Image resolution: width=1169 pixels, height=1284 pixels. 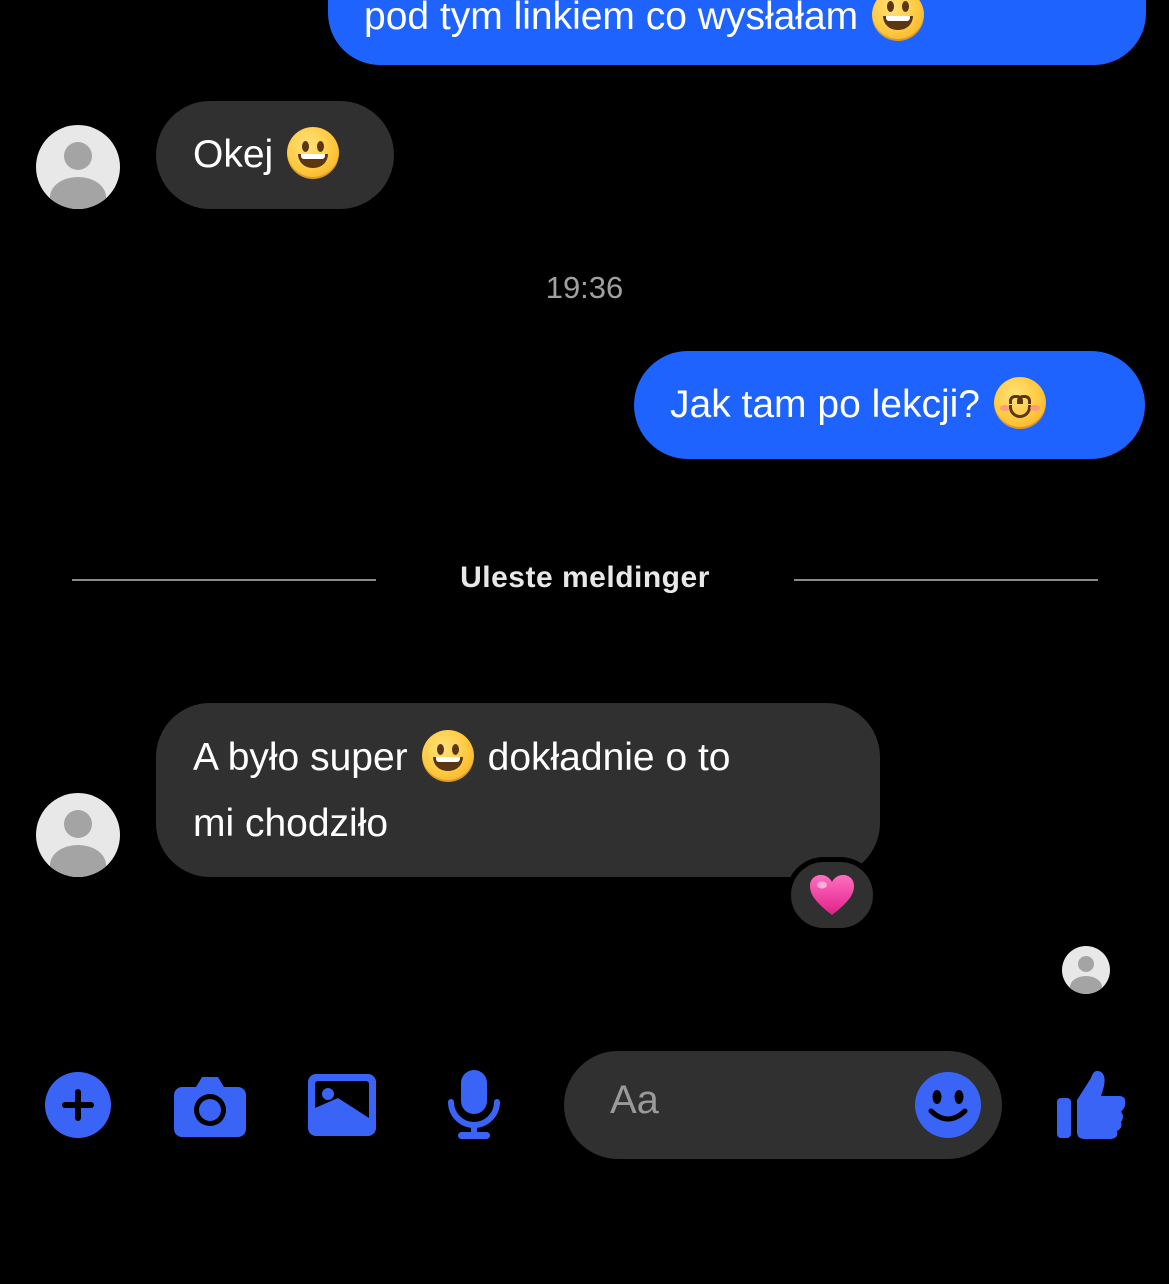 What do you see at coordinates (1019, 402) in the screenshot?
I see `smiling-face-emoji-icon` at bounding box center [1019, 402].